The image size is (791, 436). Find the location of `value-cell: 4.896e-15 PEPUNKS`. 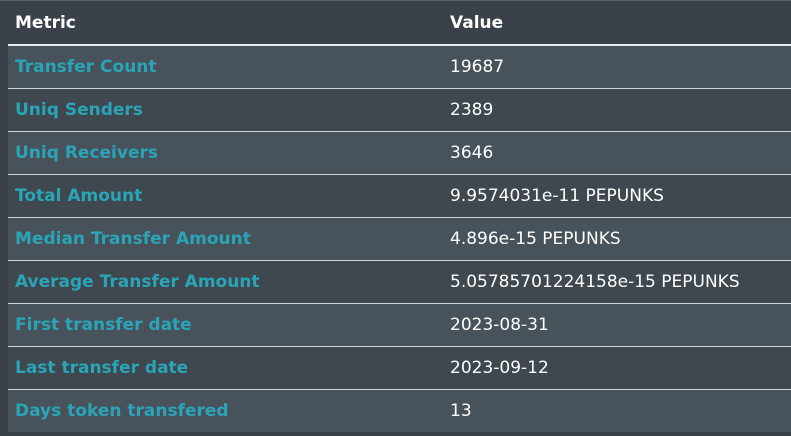

value-cell: 4.896e-15 PEPUNKS is located at coordinates (617, 239).